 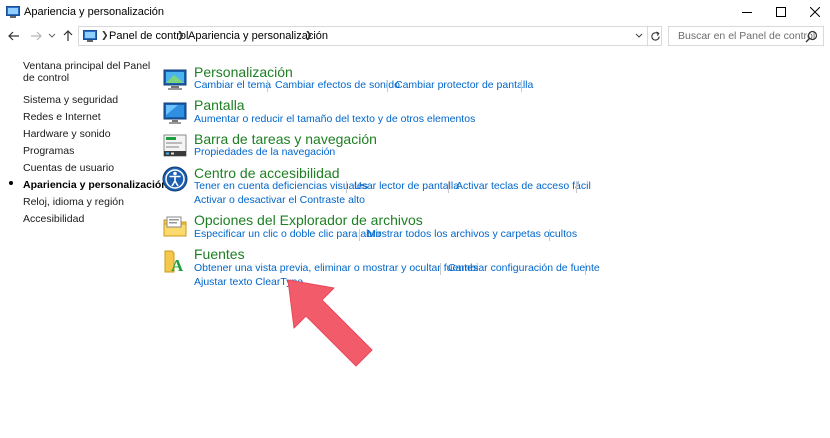 I want to click on svg-text: A, so click(x=177, y=265).